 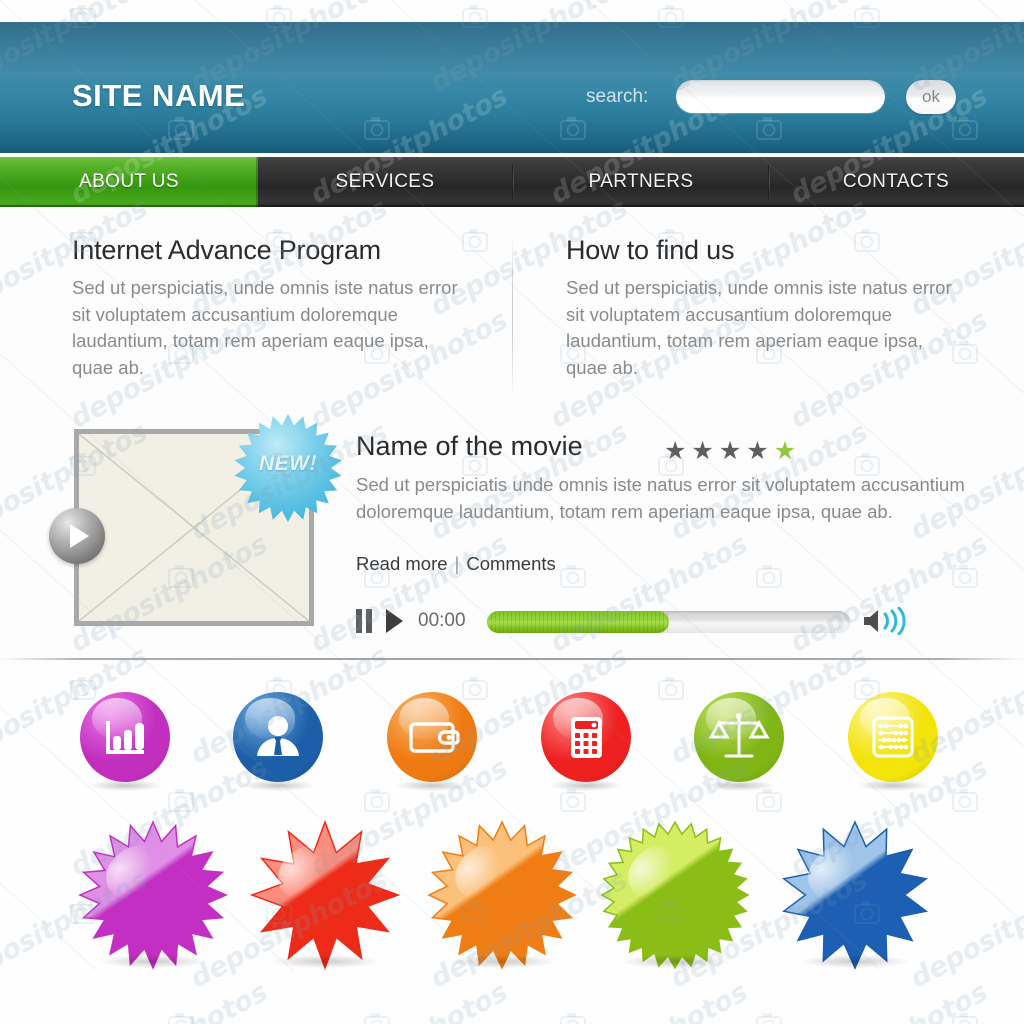 I want to click on wallet-icon, so click(x=432, y=737).